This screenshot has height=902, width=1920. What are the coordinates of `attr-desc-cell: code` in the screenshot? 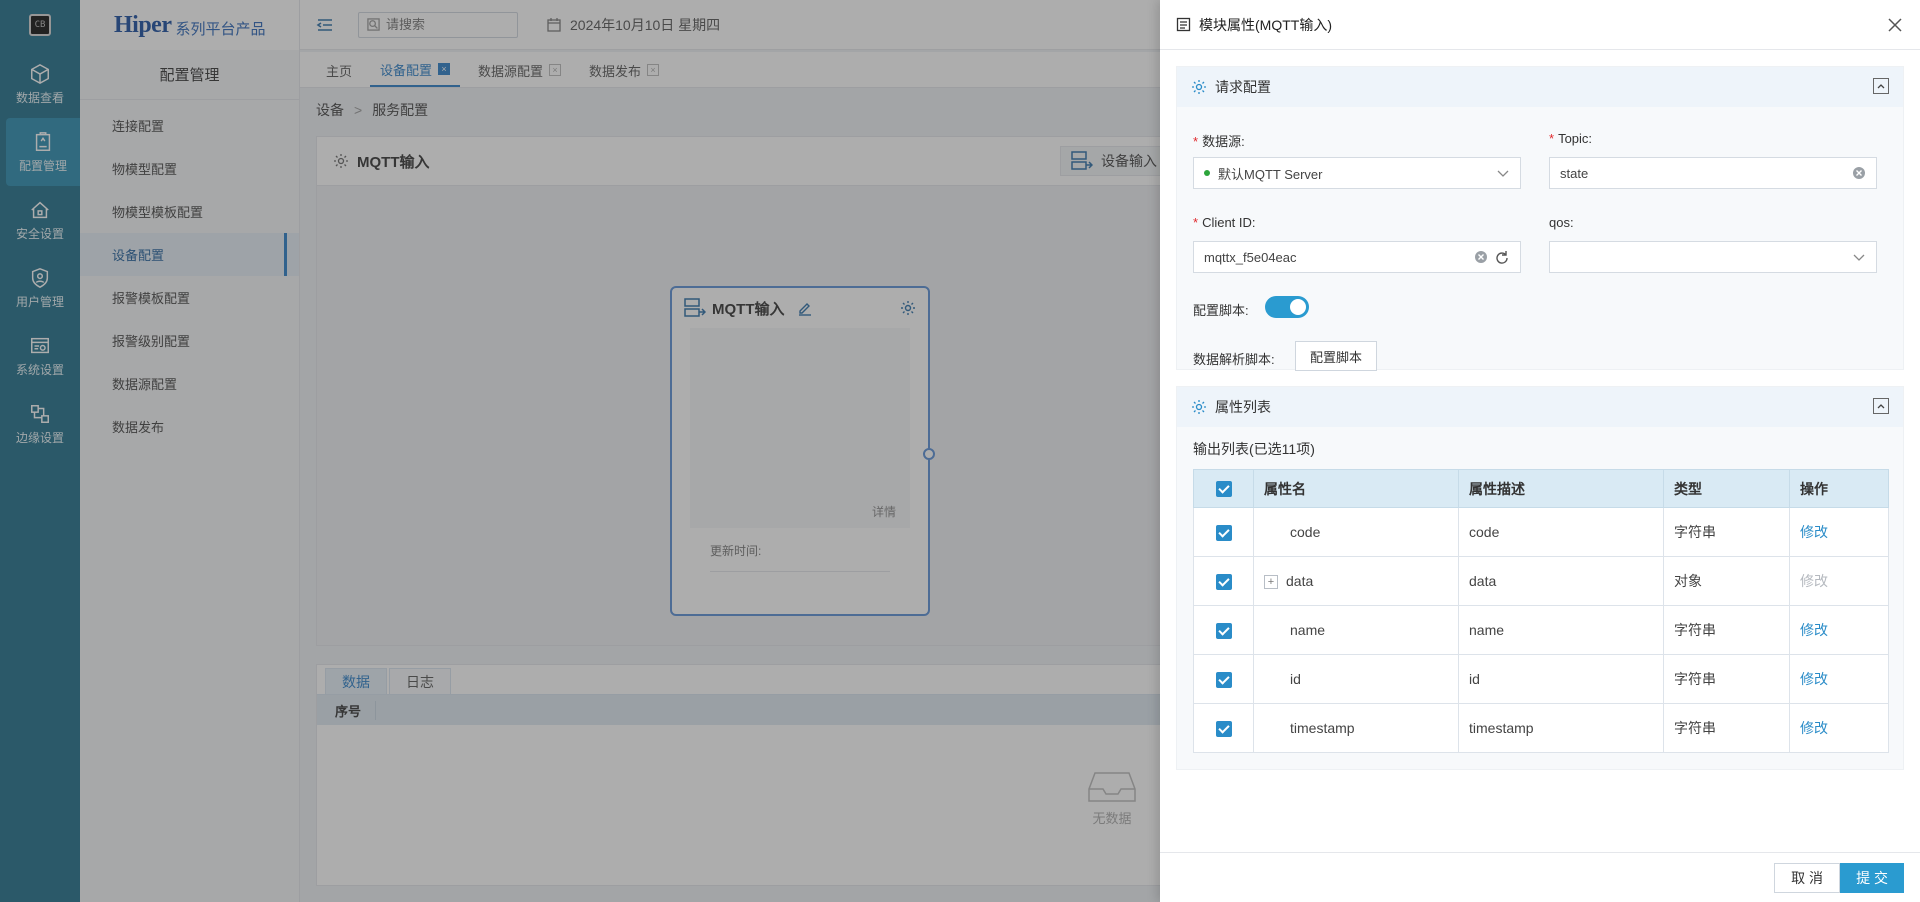 It's located at (1561, 532).